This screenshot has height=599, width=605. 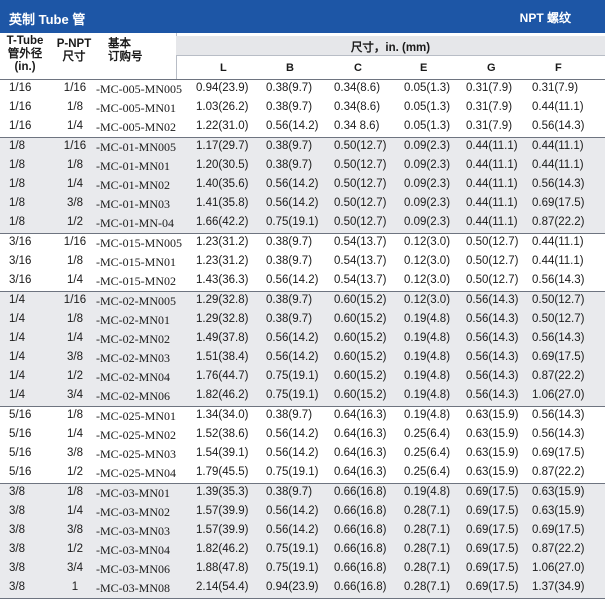 I want to click on order-number-cell: -MC-03-MN04, so click(x=133, y=550).